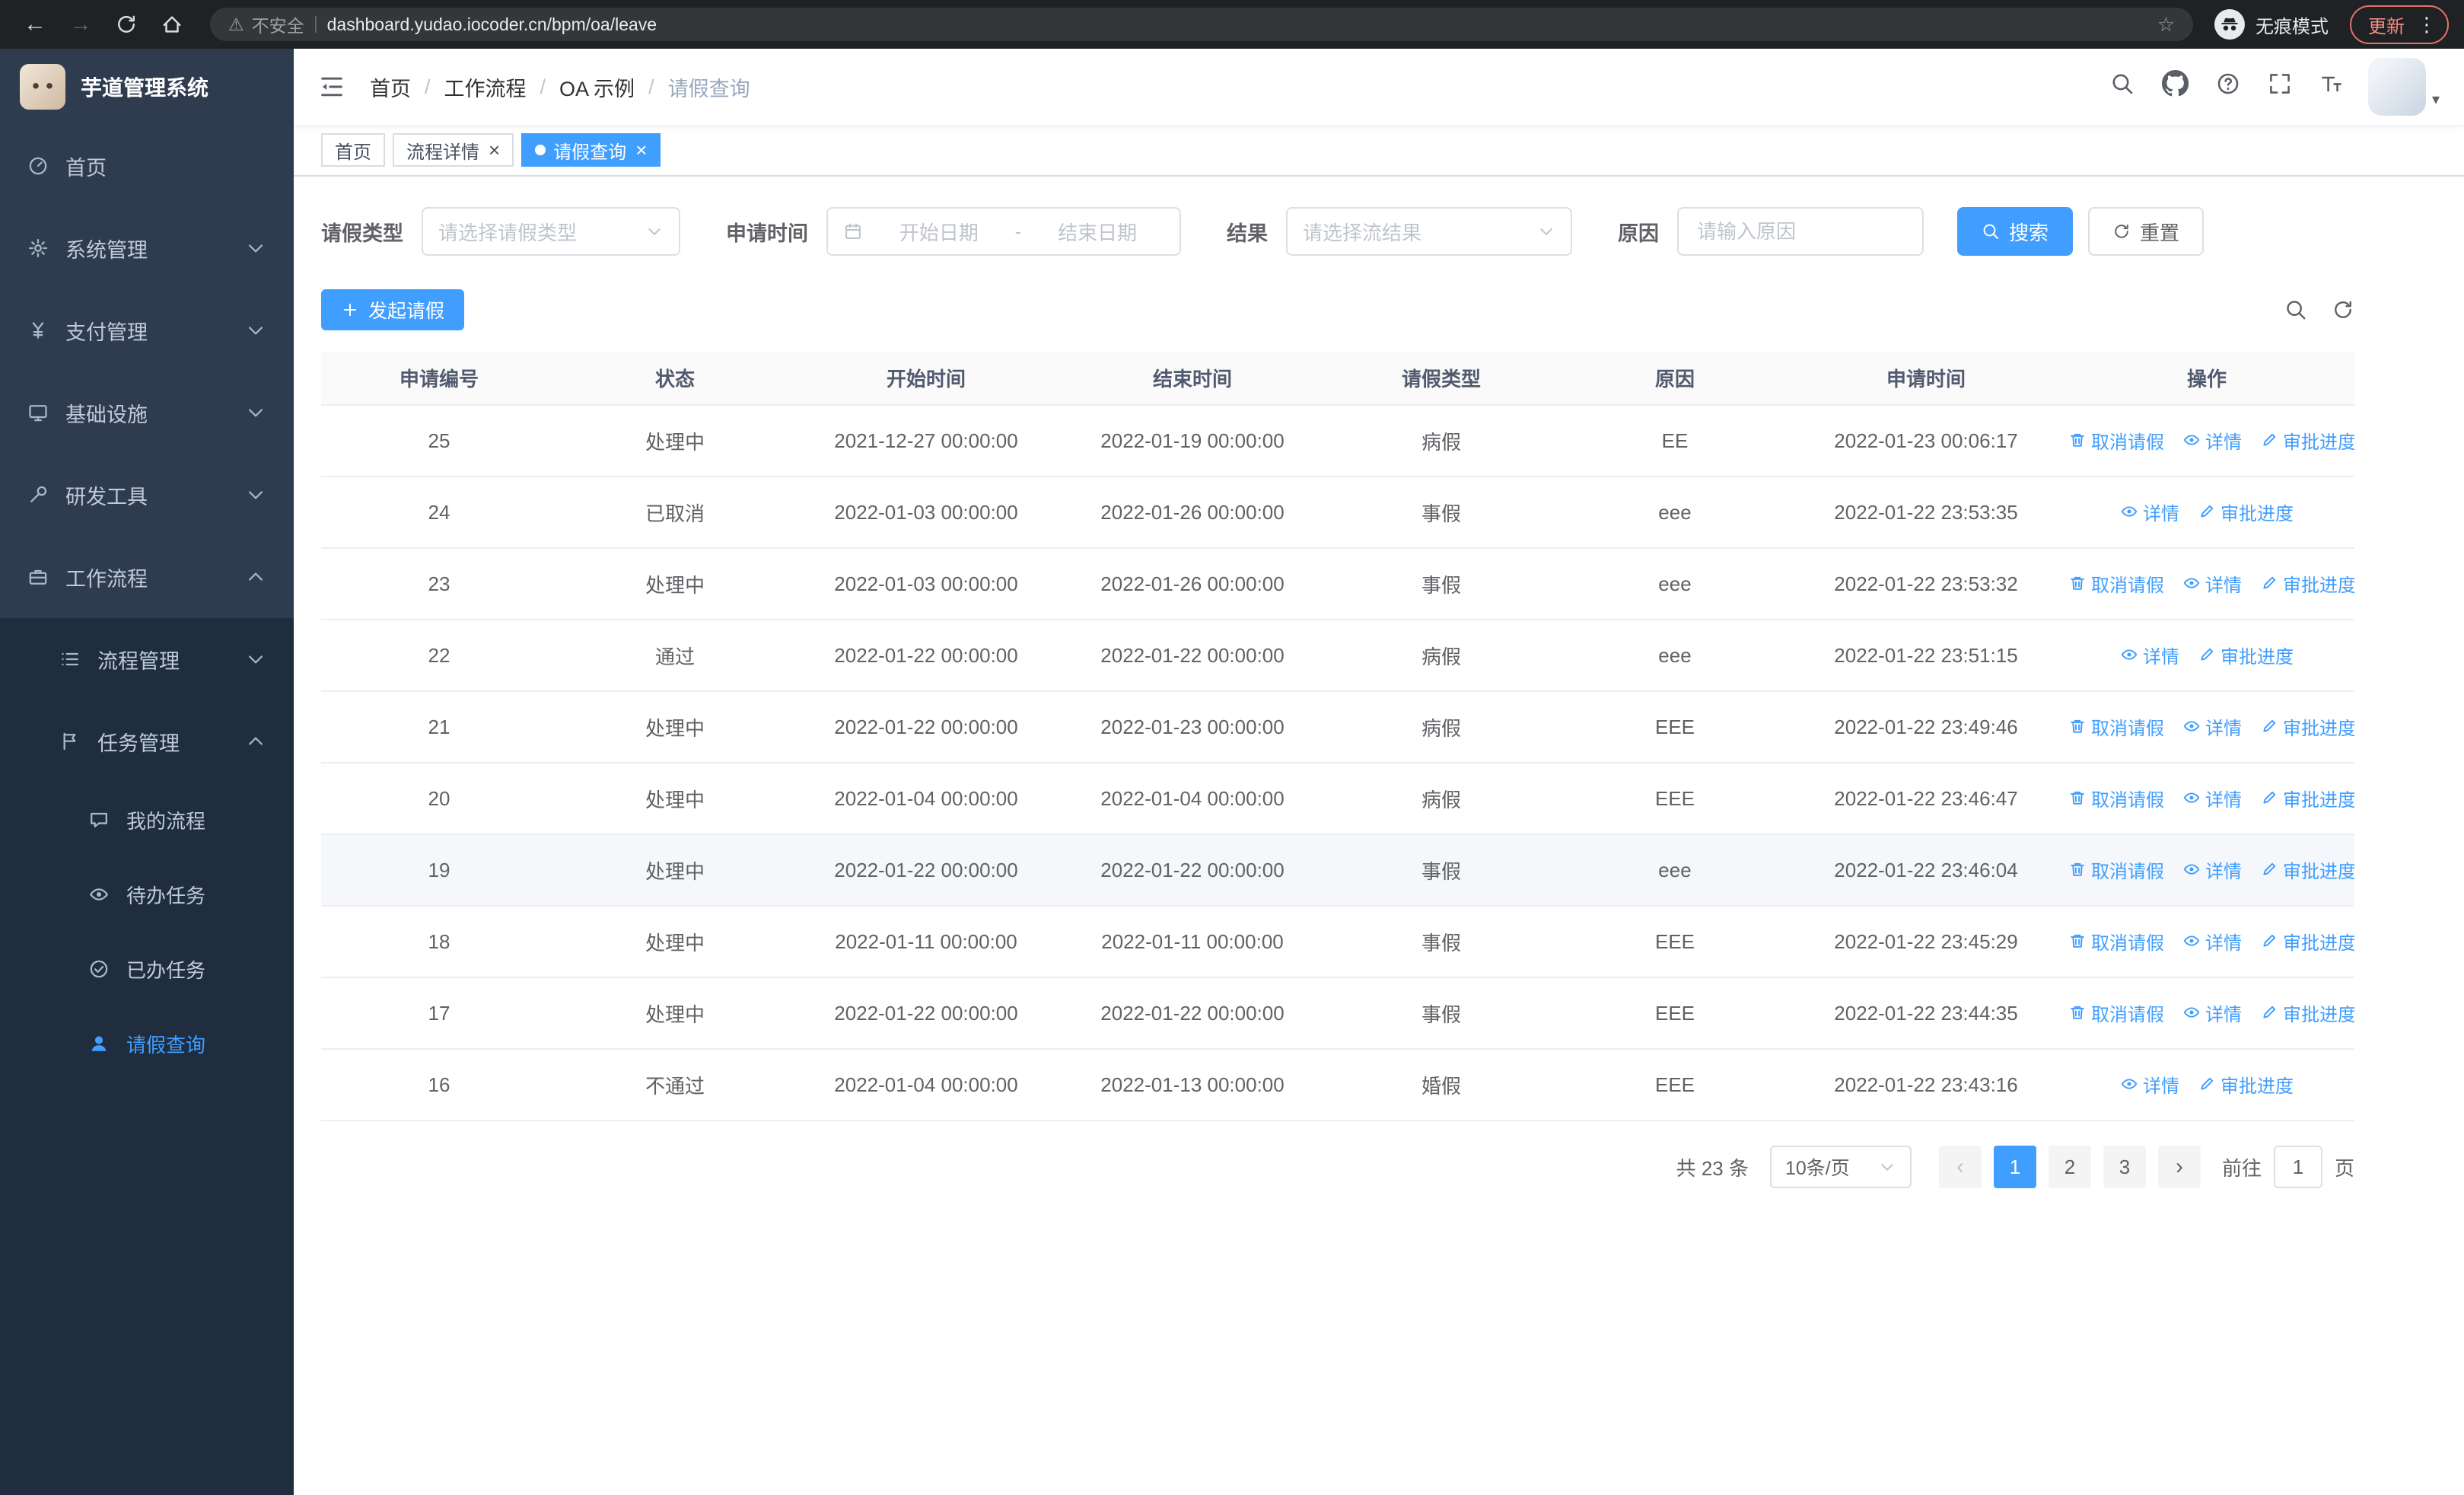 This screenshot has width=2464, height=1495. What do you see at coordinates (1429, 231) in the screenshot?
I see `result-select: 请选择流结果` at bounding box center [1429, 231].